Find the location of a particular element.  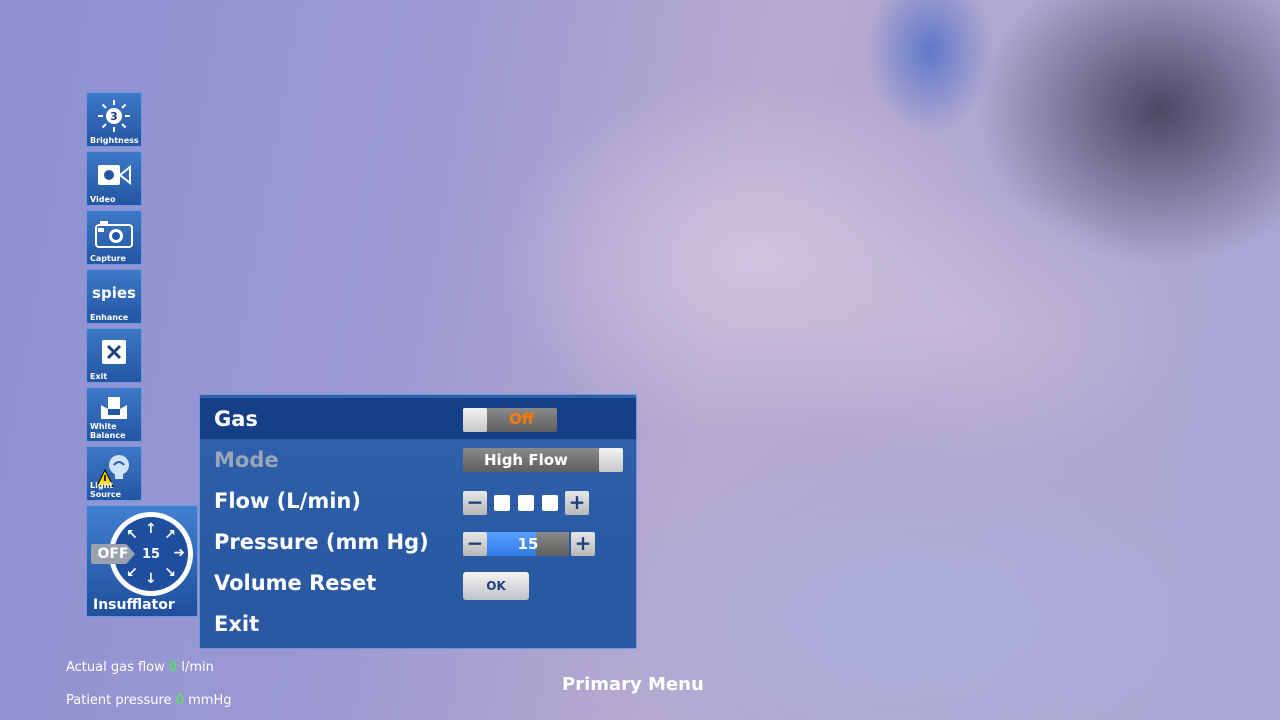

spies-logo-icon: spies is located at coordinates (114, 293).